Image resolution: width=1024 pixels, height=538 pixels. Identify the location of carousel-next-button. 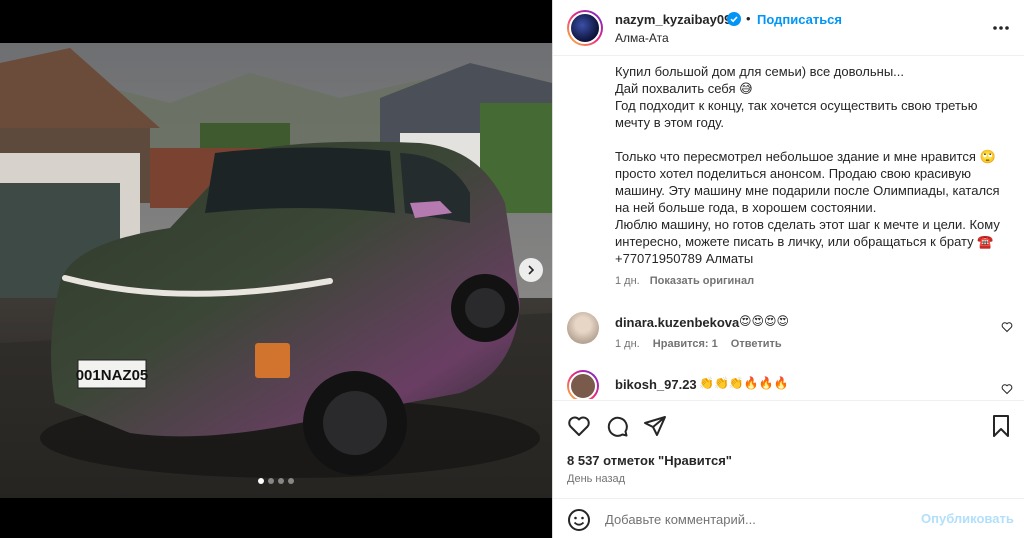
(531, 270).